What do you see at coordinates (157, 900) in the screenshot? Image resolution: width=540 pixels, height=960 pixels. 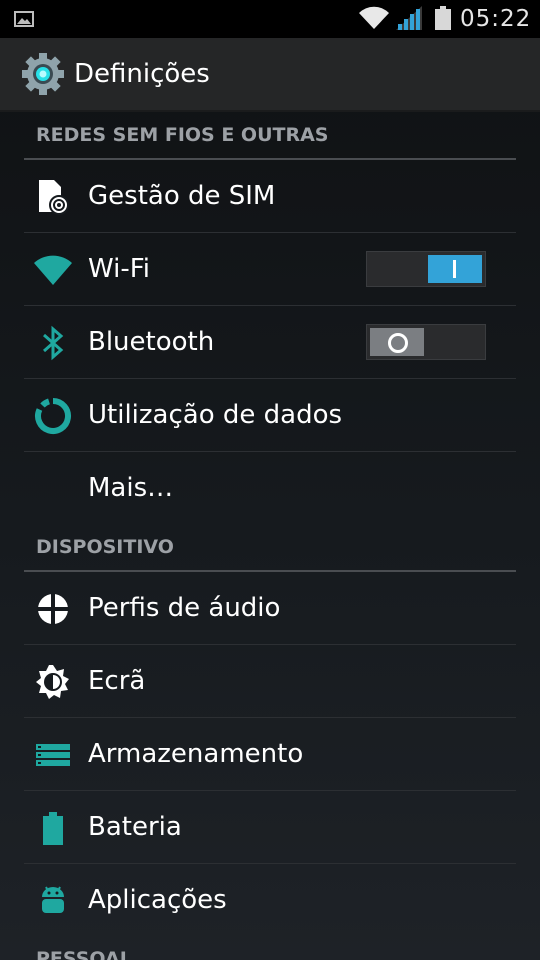 I see `row-label: Aplicações` at bounding box center [157, 900].